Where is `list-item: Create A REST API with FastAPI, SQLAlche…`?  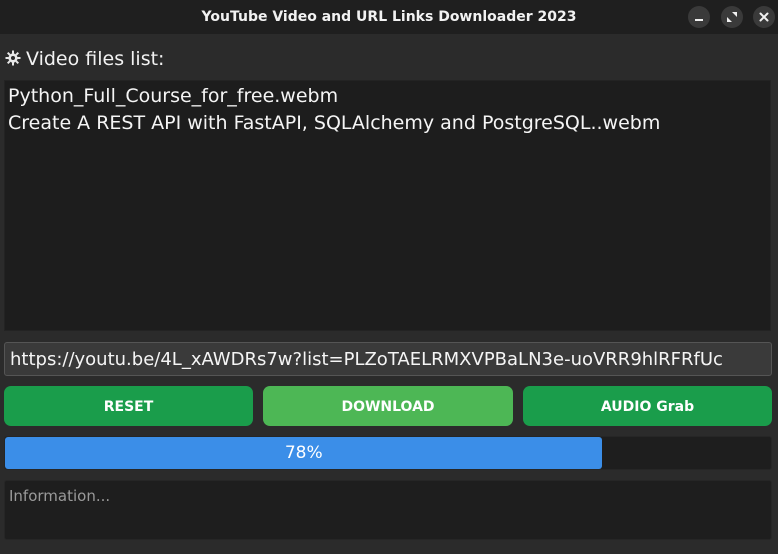 list-item: Create A REST API with FastAPI, SQLAlche… is located at coordinates (334, 123).